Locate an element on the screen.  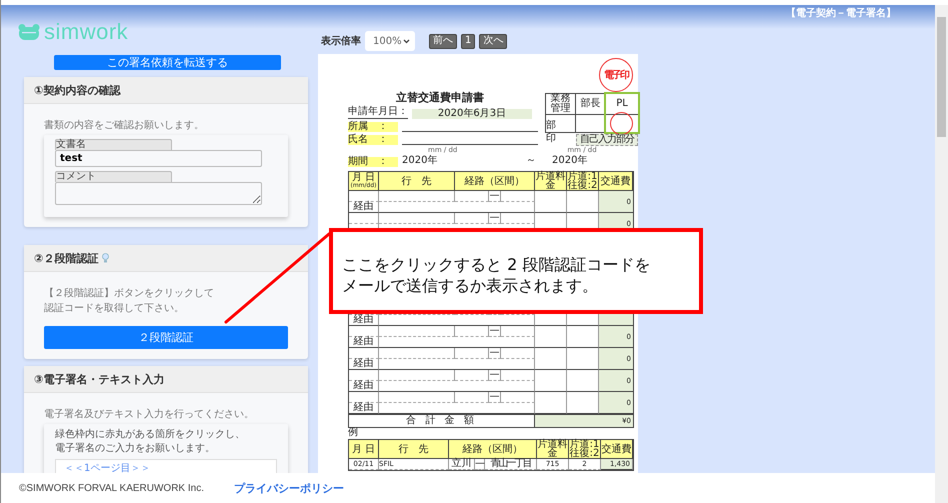
lightbulb-icon is located at coordinates (106, 258).